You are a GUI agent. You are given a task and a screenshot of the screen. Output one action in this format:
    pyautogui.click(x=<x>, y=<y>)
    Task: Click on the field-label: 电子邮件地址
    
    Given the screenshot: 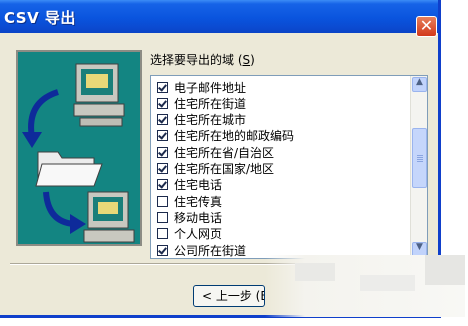 What is the action you would take?
    pyautogui.click(x=210, y=87)
    